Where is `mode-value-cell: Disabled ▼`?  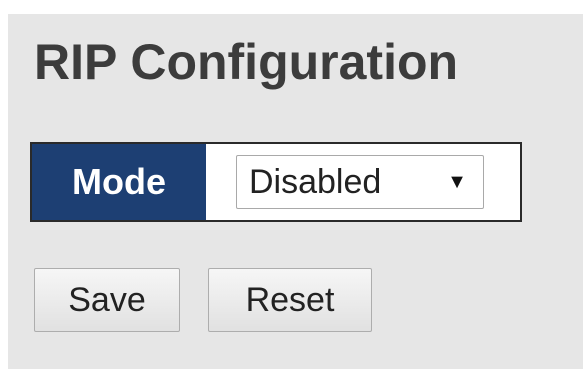
mode-value-cell: Disabled ▼ is located at coordinates (363, 182).